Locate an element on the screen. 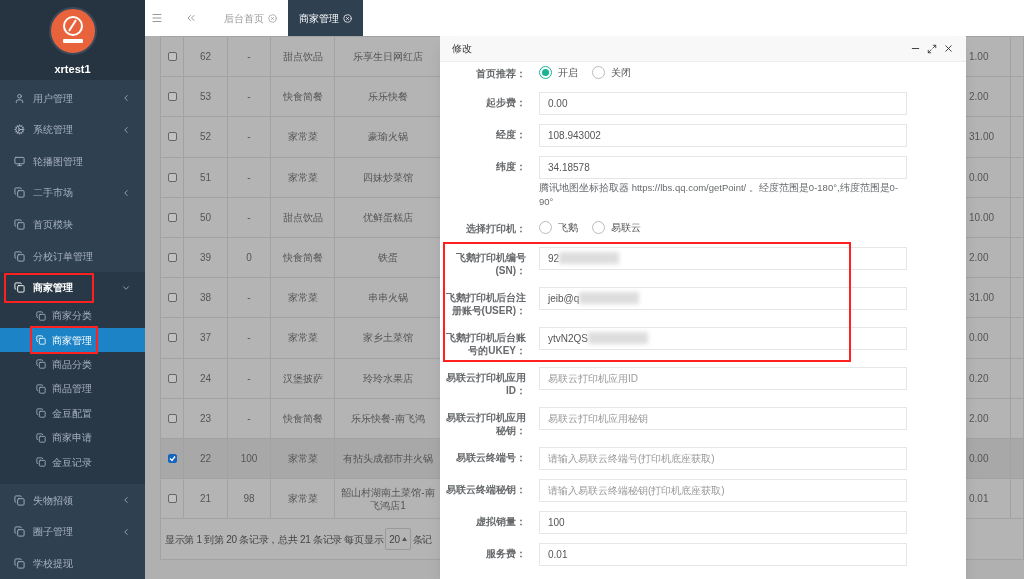 The image size is (1024, 579). radio-label: 飞鹅 is located at coordinates (568, 228).